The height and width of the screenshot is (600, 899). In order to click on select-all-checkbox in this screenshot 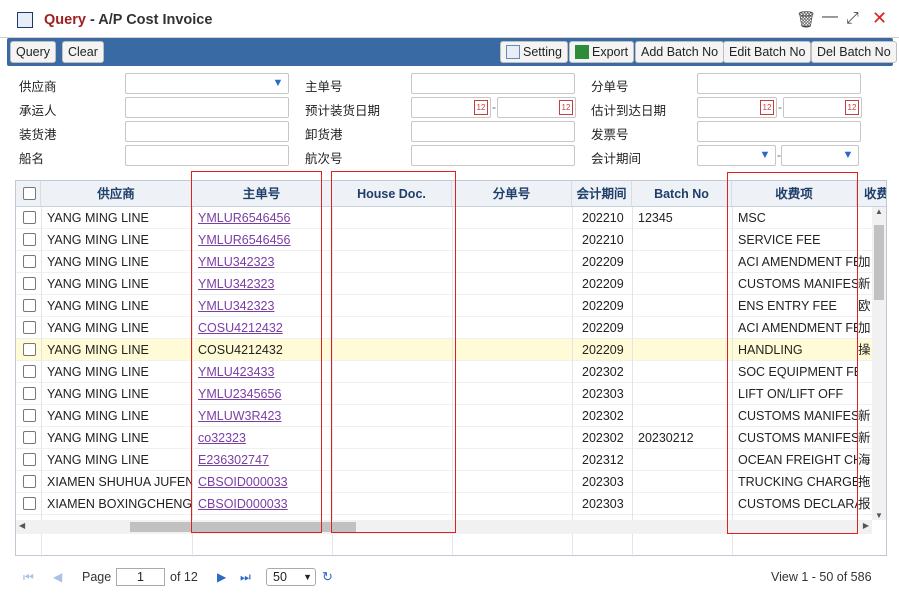, I will do `click(29, 193)`.